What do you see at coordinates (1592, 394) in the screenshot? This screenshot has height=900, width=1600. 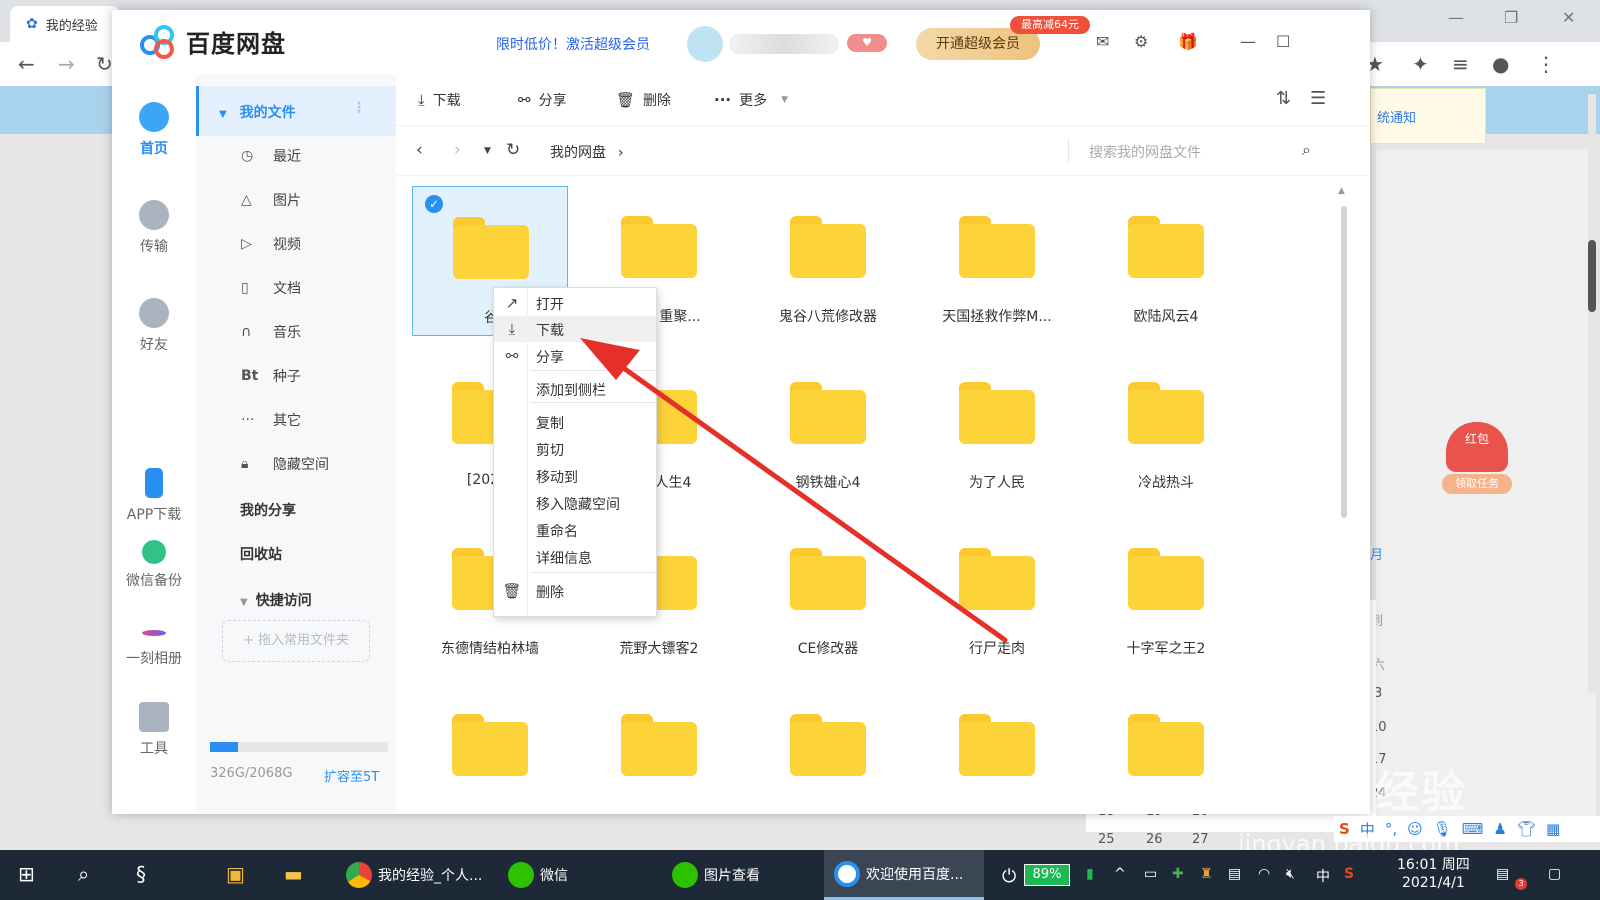 I see `page-scrollbar` at bounding box center [1592, 394].